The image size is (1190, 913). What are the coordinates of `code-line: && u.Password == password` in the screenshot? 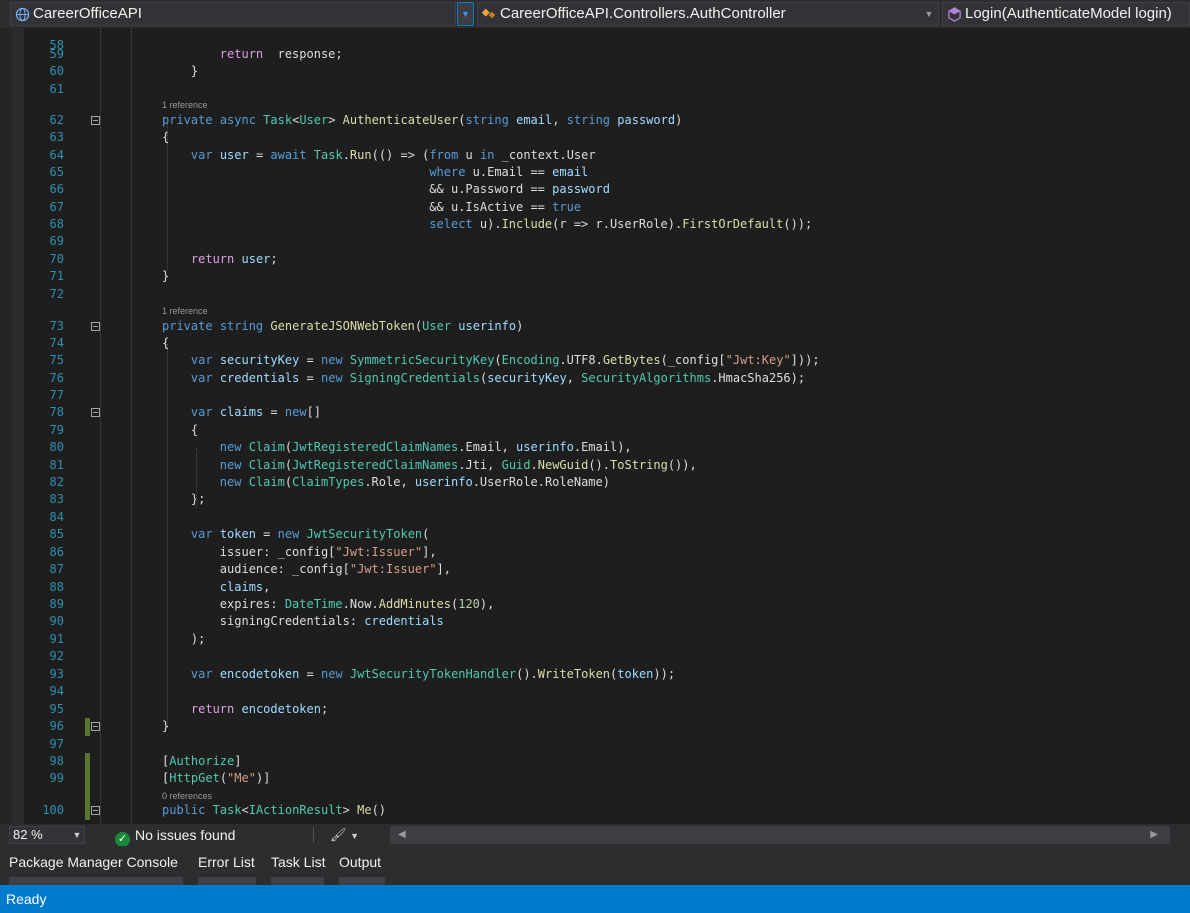 It's located at (386, 189).